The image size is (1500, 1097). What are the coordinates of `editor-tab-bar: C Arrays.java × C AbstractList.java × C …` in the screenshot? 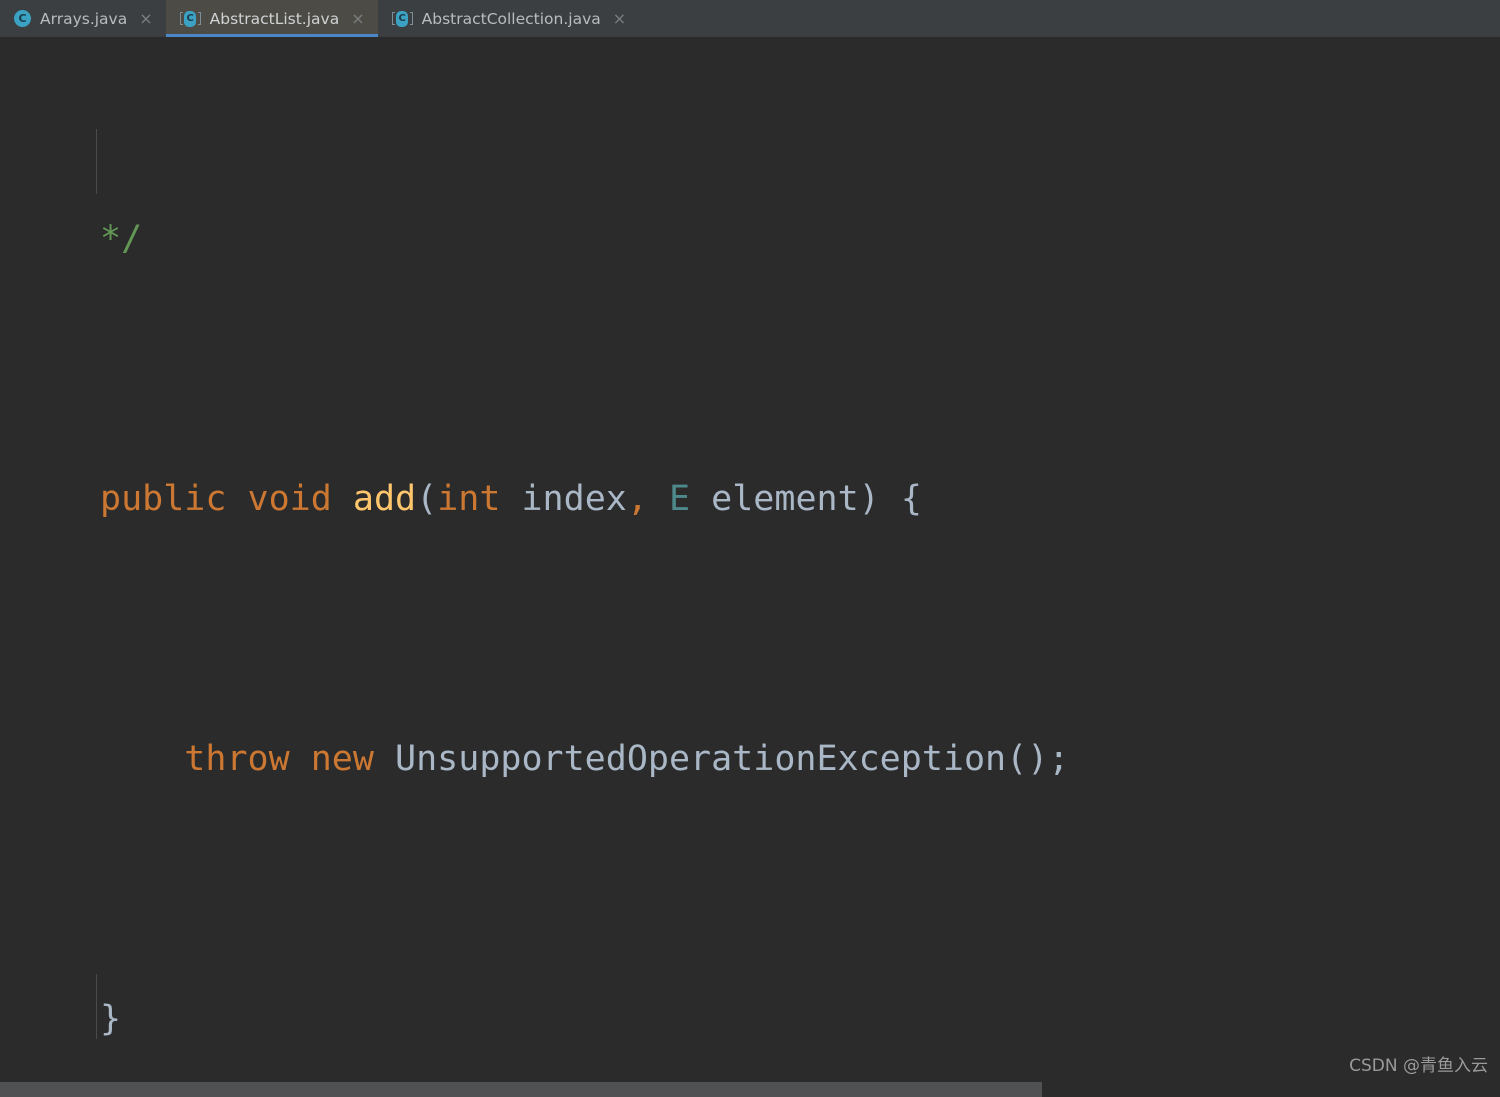 It's located at (750, 18).